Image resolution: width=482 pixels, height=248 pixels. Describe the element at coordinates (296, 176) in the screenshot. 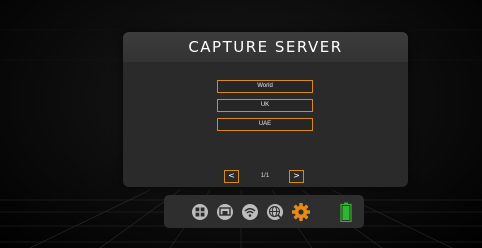

I see `next-page-button: >` at that location.